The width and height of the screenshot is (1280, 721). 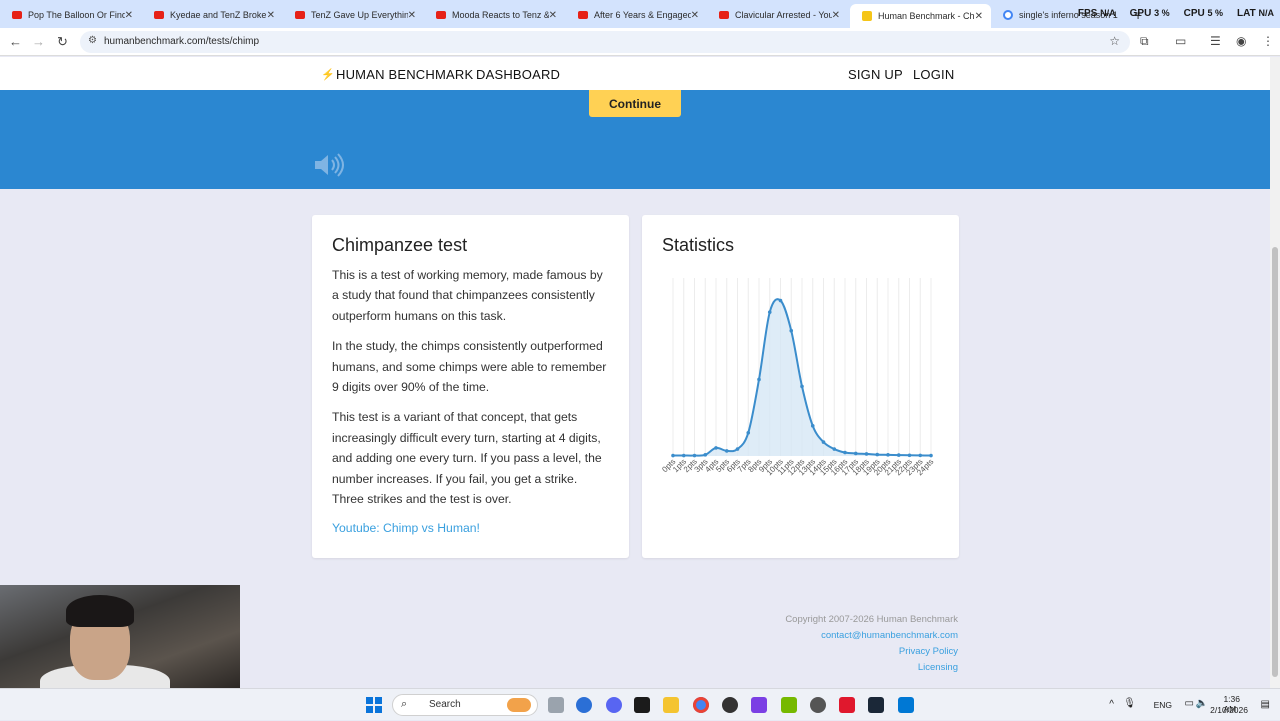 I want to click on forward-icon: →, so click(x=38, y=41).